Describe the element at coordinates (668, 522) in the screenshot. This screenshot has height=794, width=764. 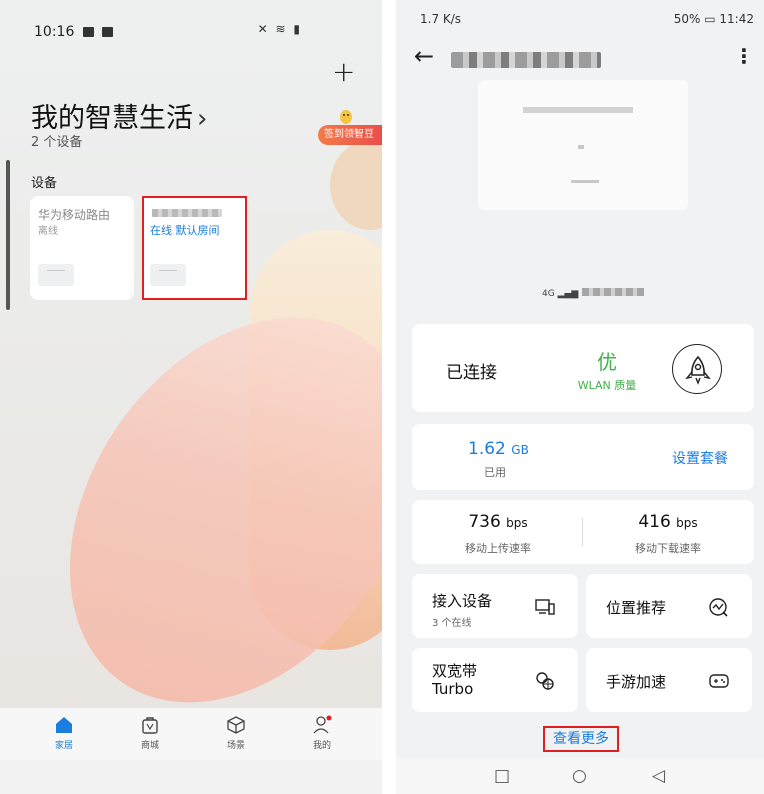
I see `download-speed: 416 bps` at that location.